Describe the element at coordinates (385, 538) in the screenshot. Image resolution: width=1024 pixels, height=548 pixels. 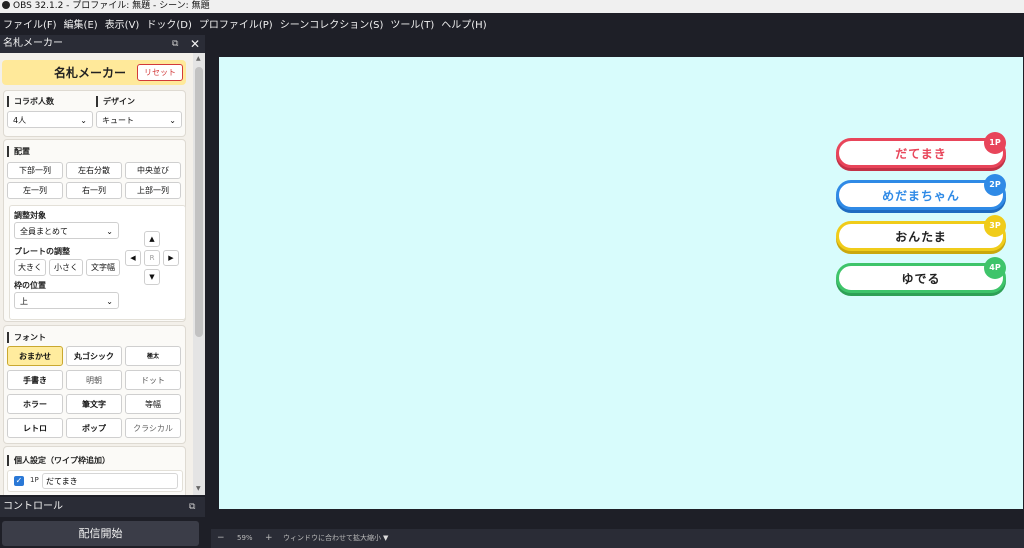
I see `chevron-down-icon: ▼` at that location.